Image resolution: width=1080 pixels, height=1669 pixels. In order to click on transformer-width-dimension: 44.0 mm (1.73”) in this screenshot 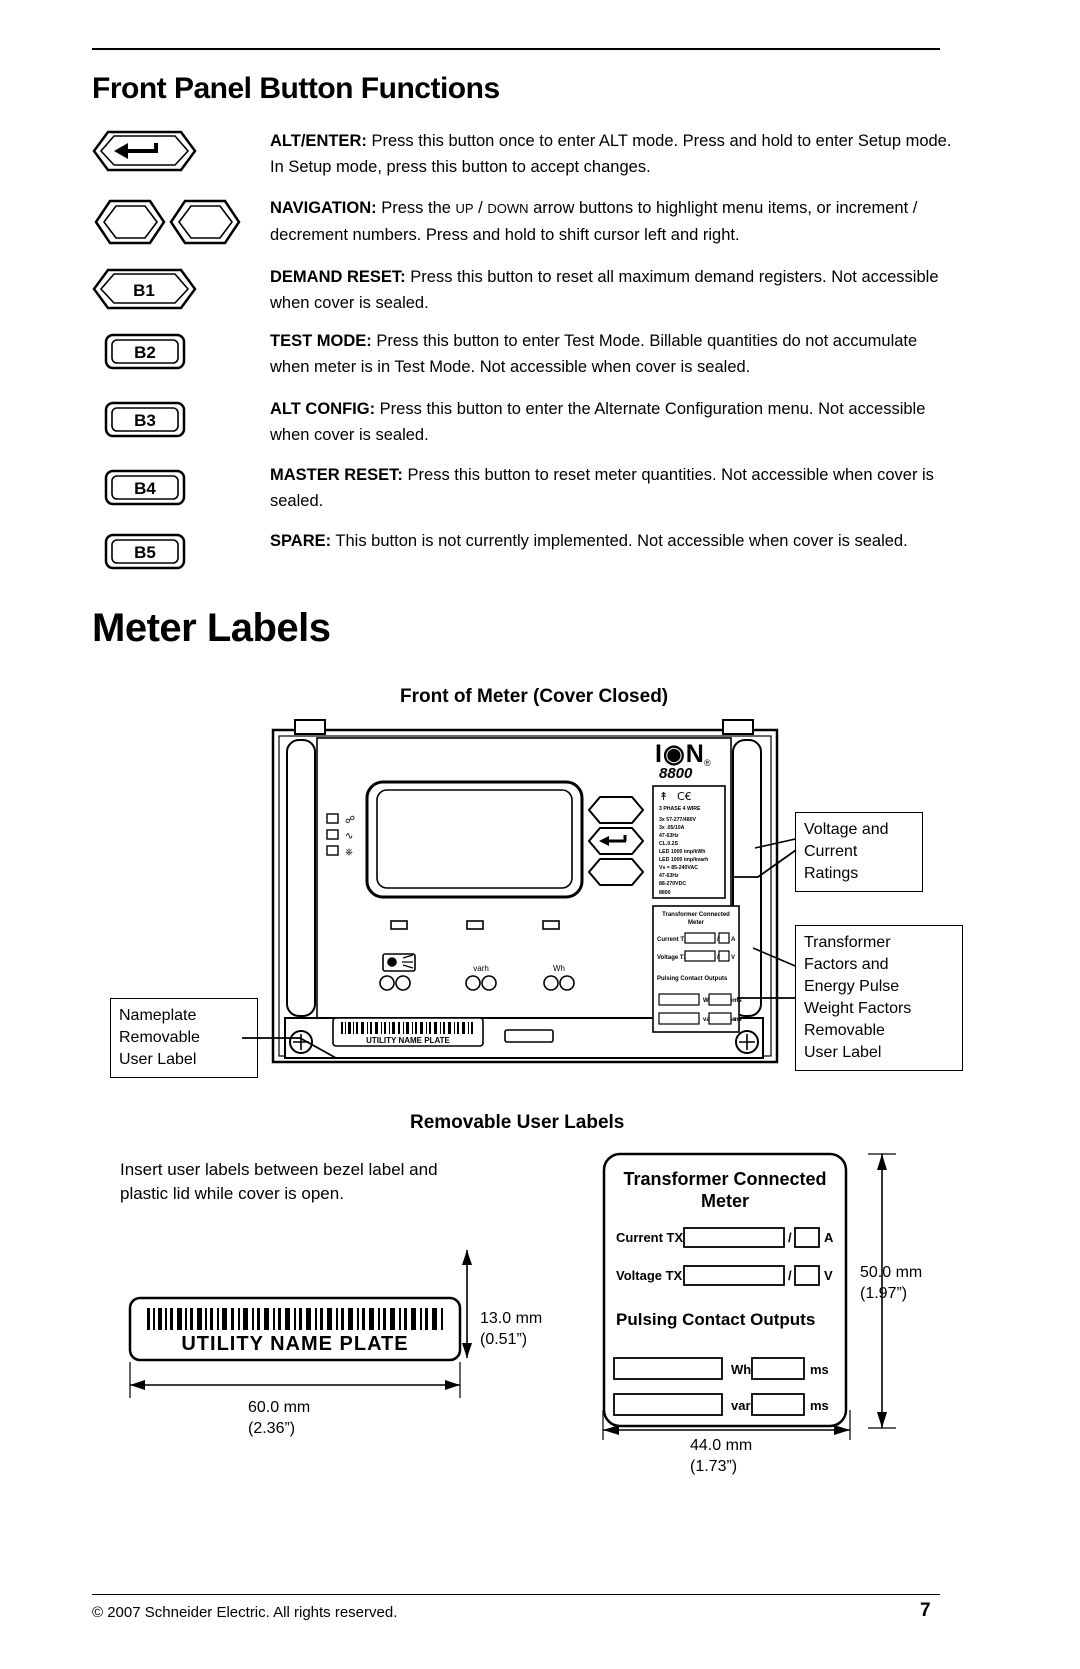, I will do `click(721, 1456)`.